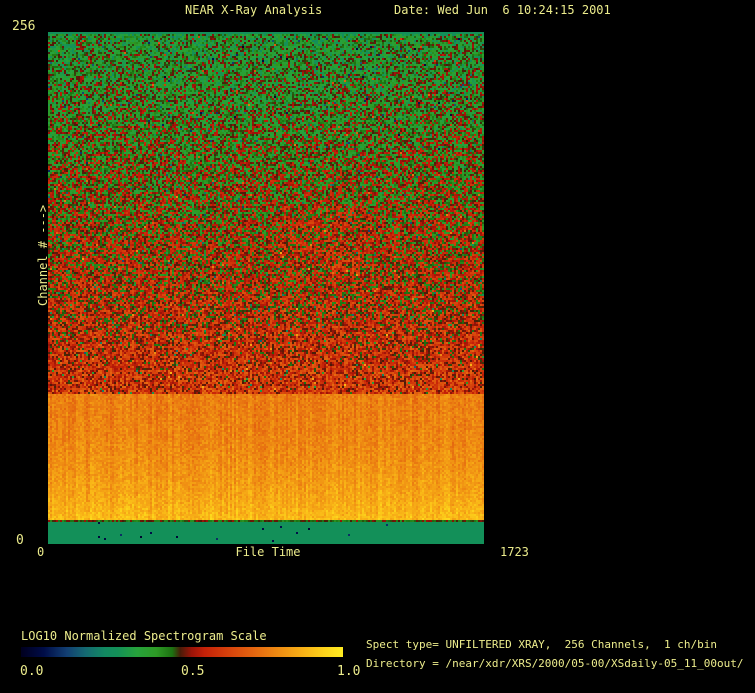 This screenshot has width=755, height=693. Describe the element at coordinates (24, 26) in the screenshot. I see `y-axis-max-tick: 256` at that location.